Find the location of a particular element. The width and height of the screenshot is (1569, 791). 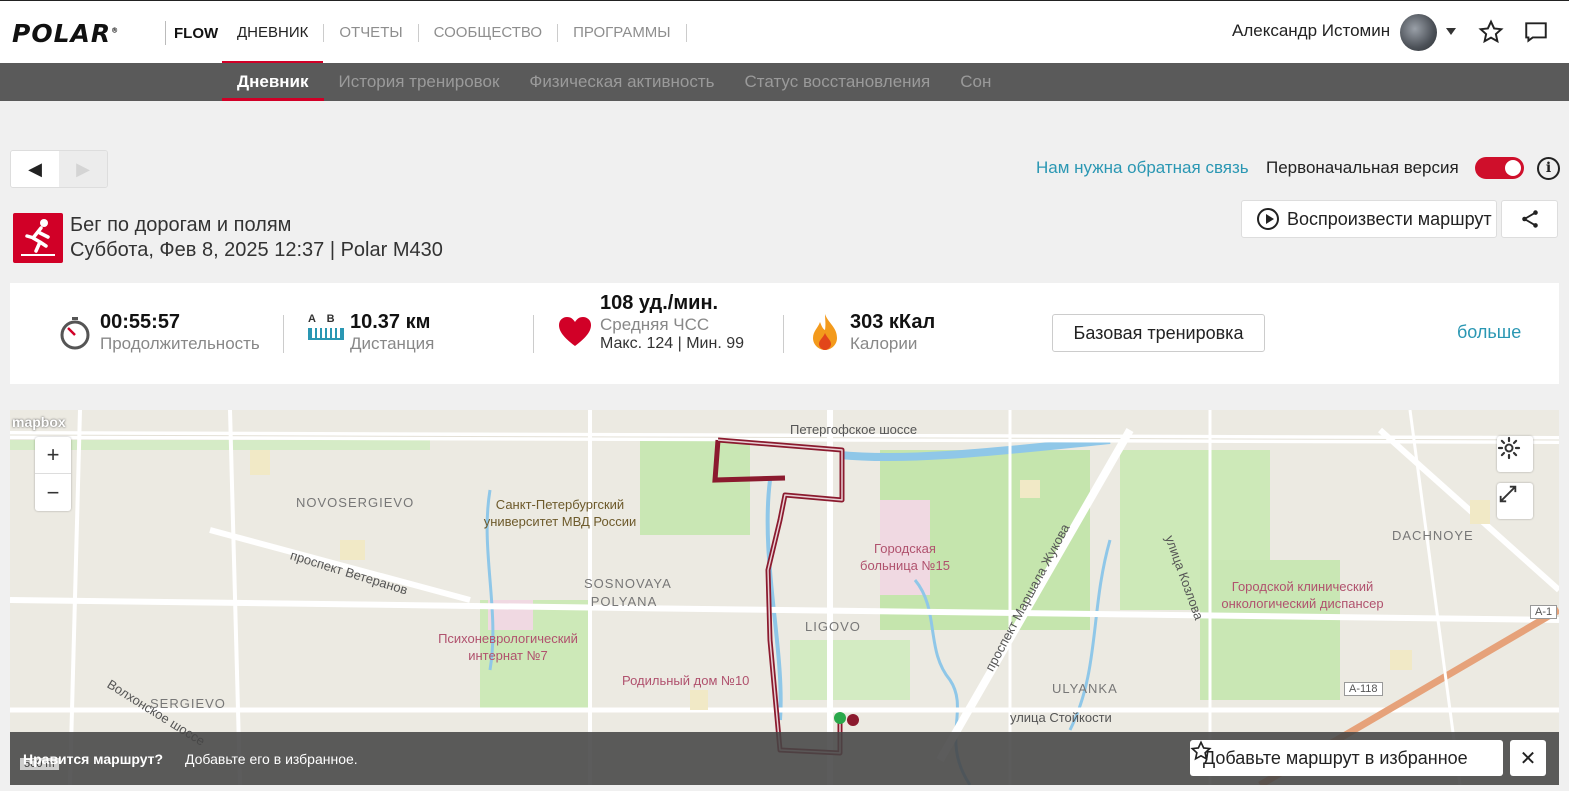

share-button is located at coordinates (1529, 219).